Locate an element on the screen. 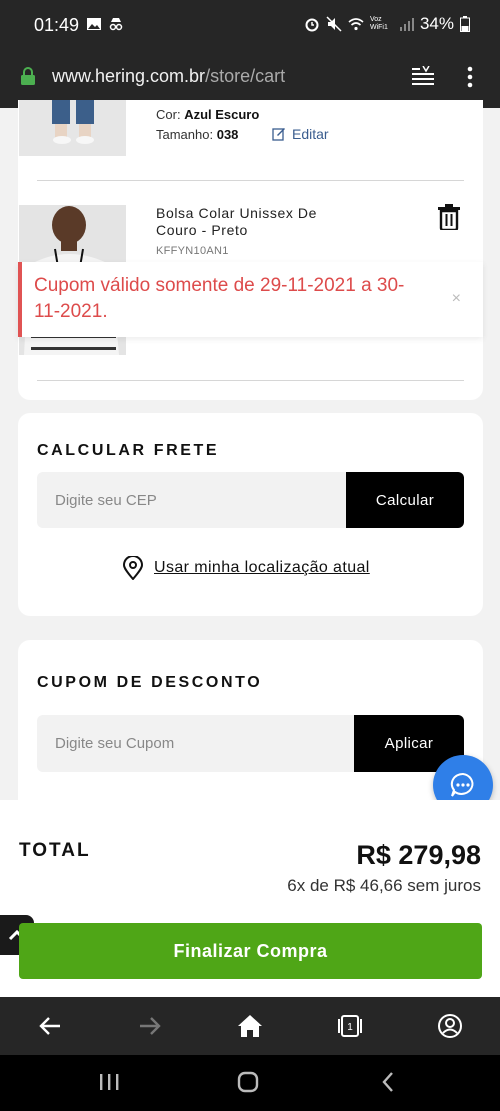  battery-icon is located at coordinates (465, 24).